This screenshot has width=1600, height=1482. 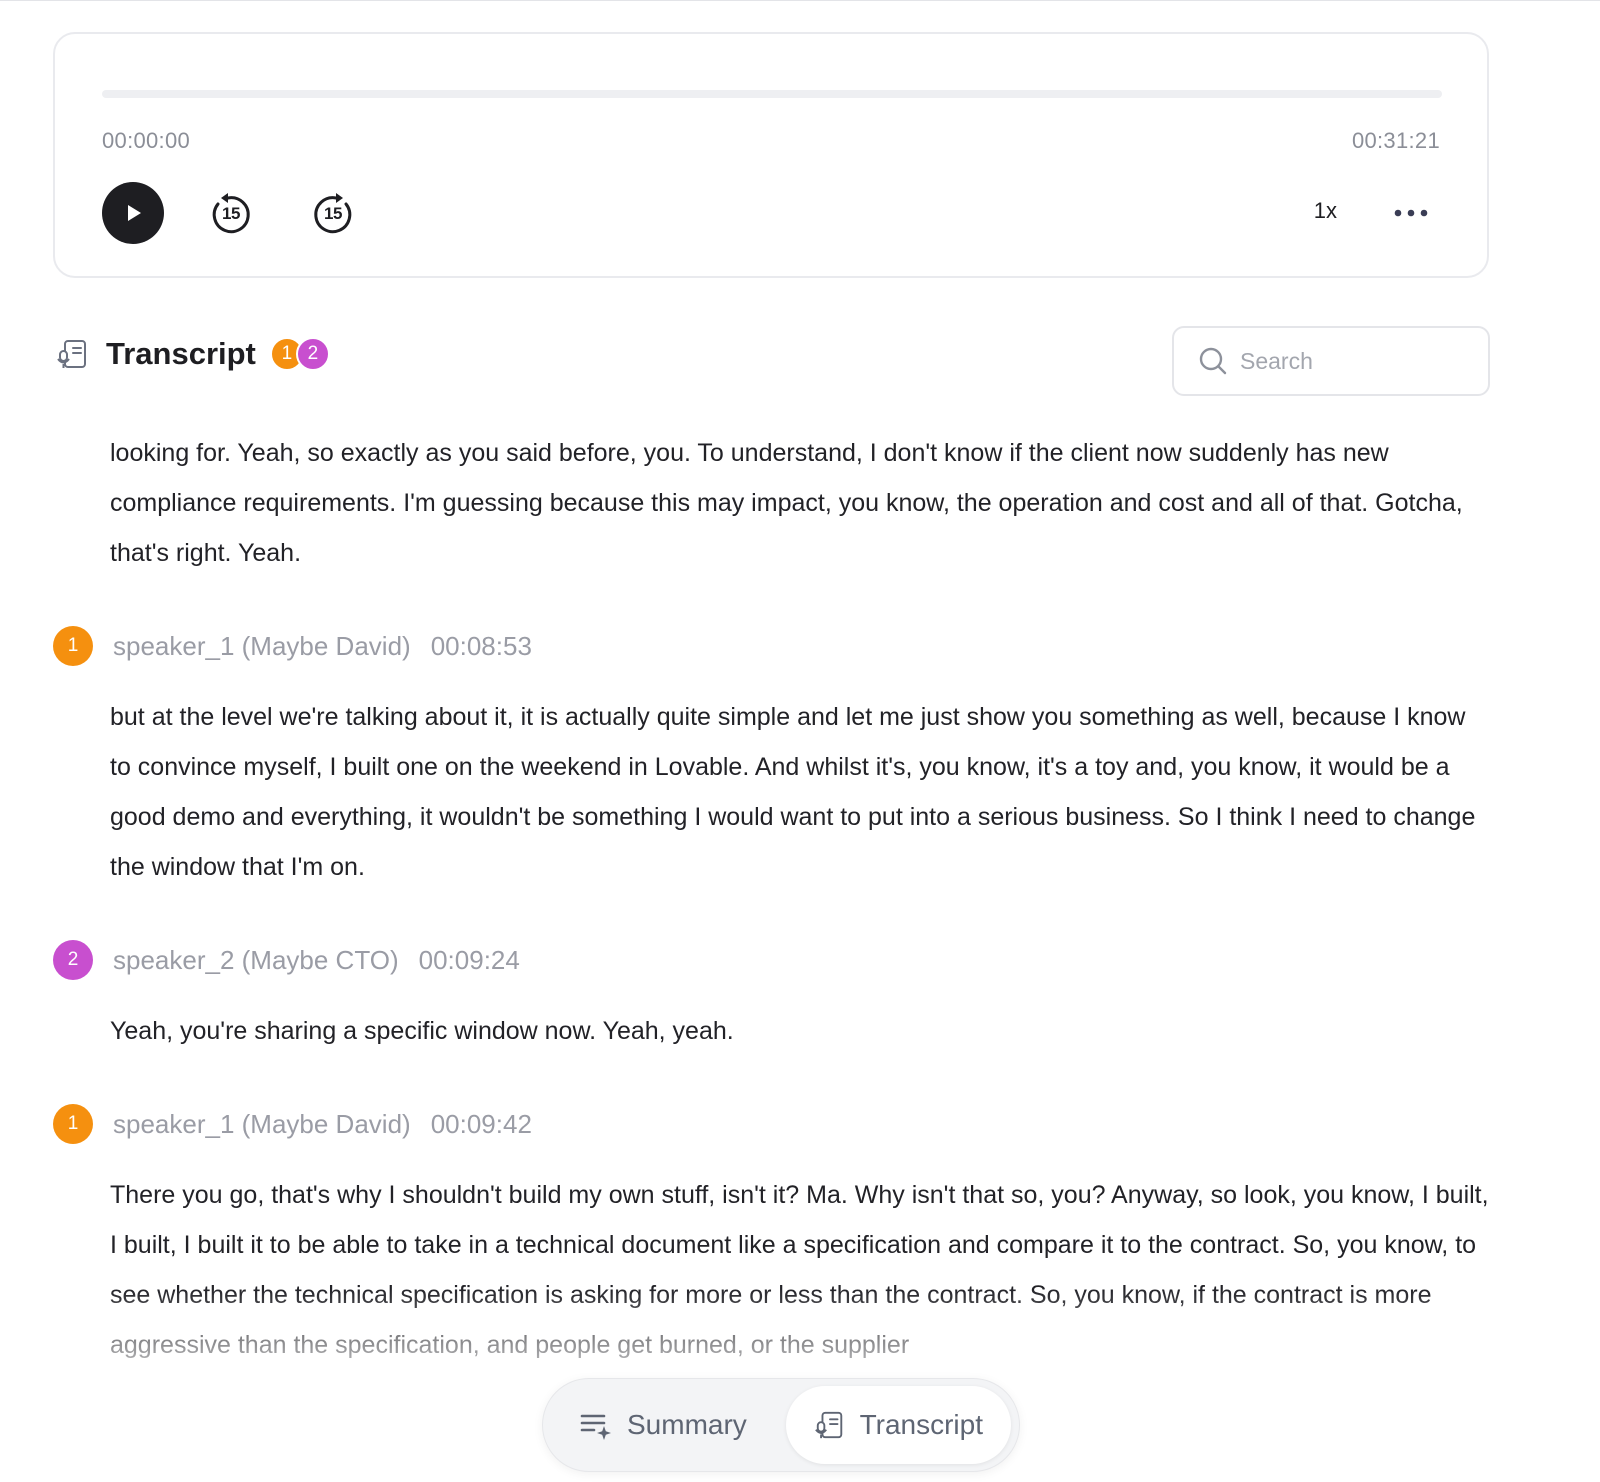 I want to click on speaker-row: 1 speaker_1 (Maybe David) 00:08:53, so click(x=826, y=646).